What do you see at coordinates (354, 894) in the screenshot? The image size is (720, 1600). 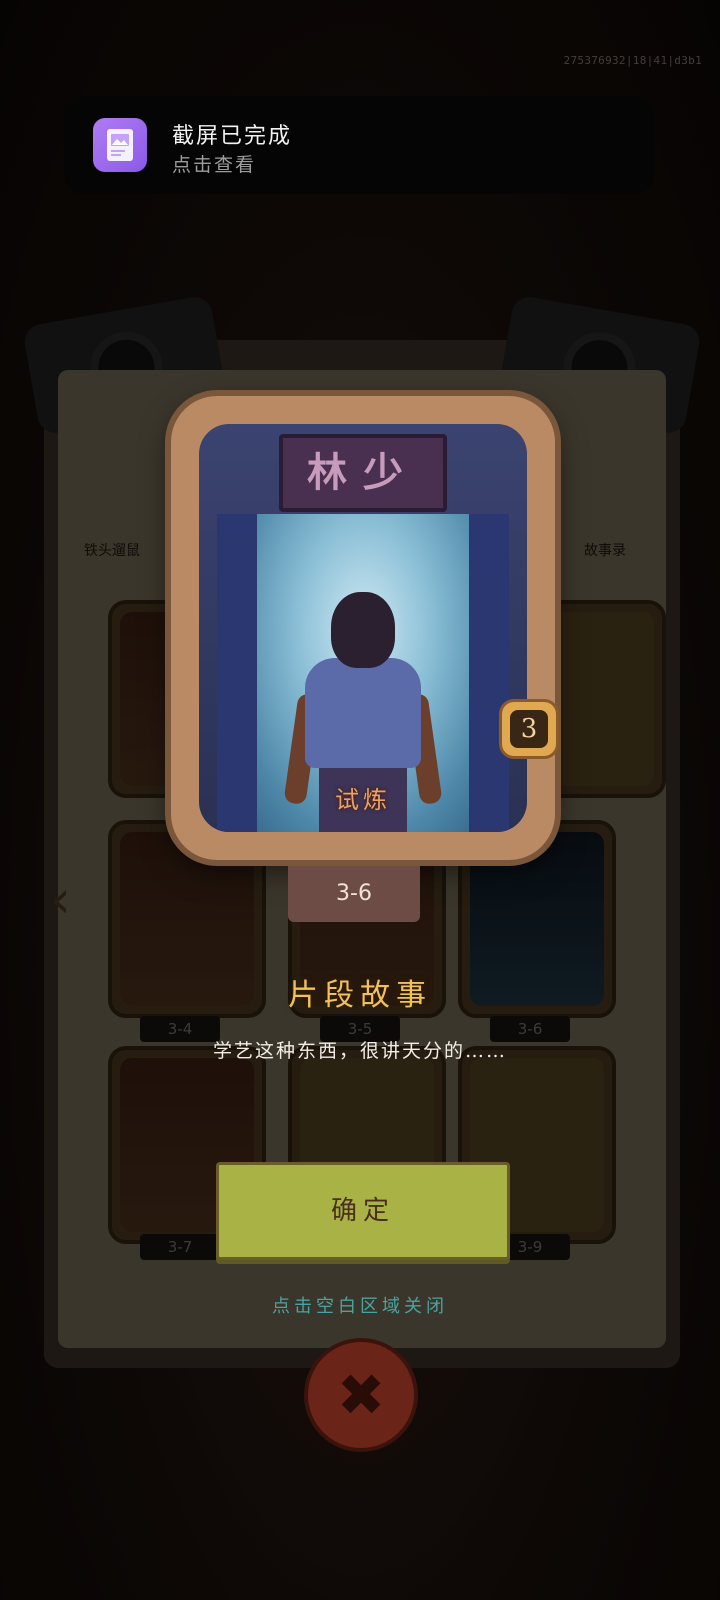 I see `level-label: 3-6` at bounding box center [354, 894].